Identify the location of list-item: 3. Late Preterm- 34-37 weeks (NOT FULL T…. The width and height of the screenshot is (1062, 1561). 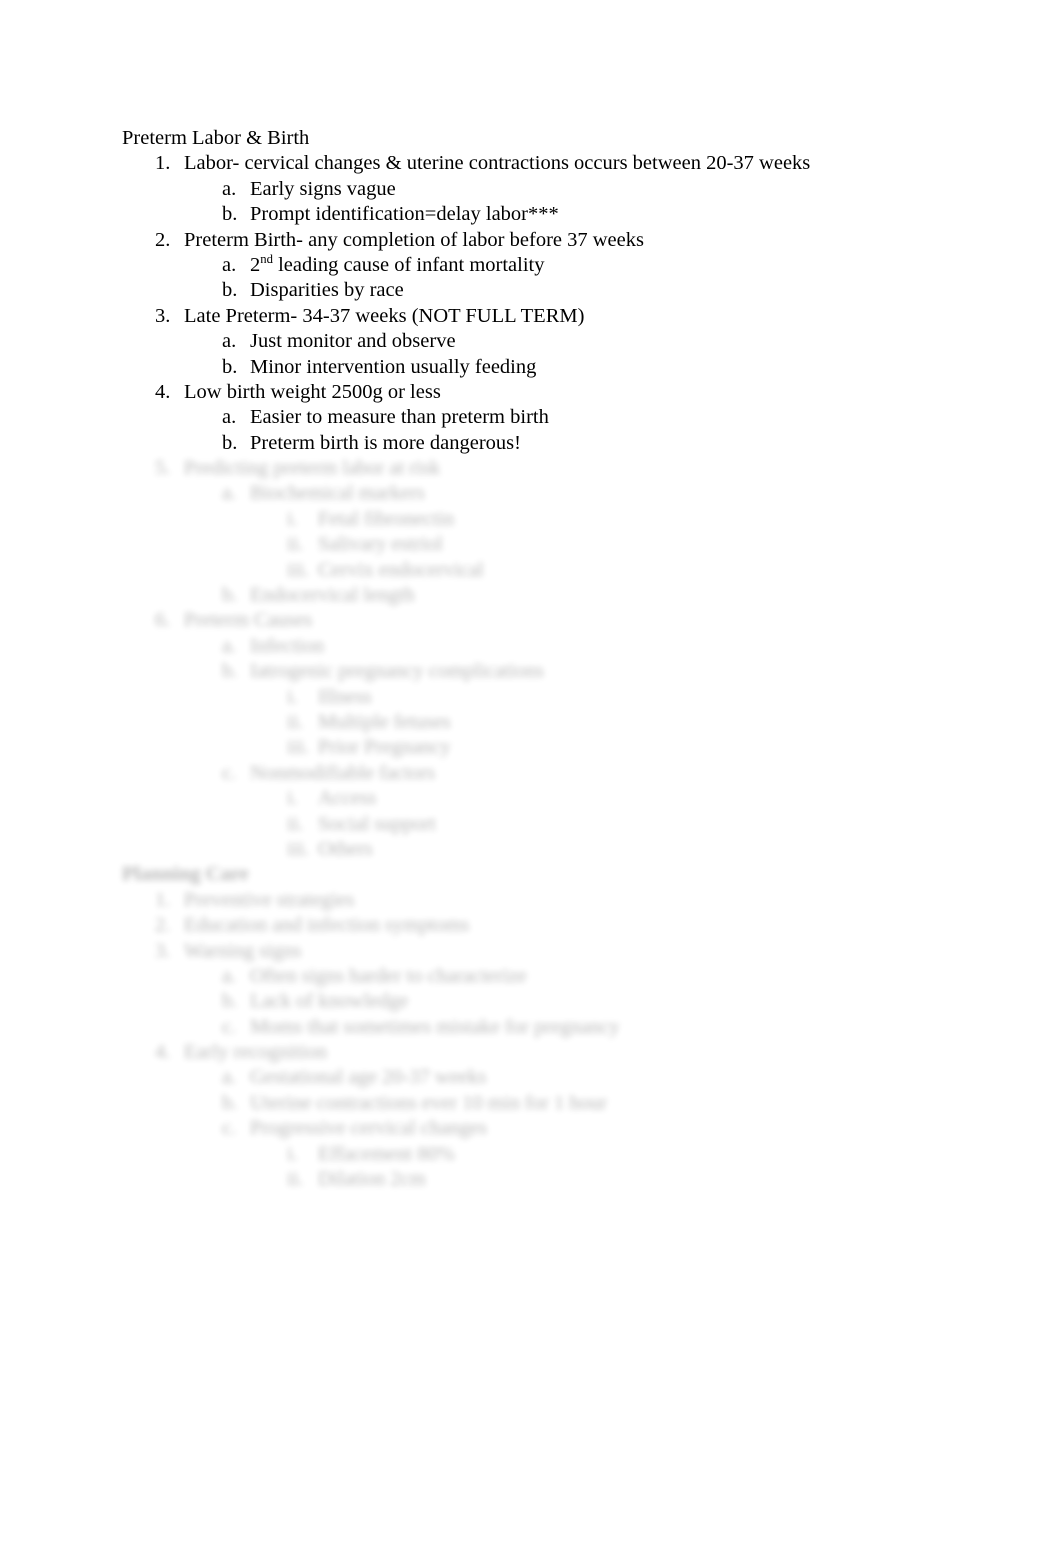
(532, 316).